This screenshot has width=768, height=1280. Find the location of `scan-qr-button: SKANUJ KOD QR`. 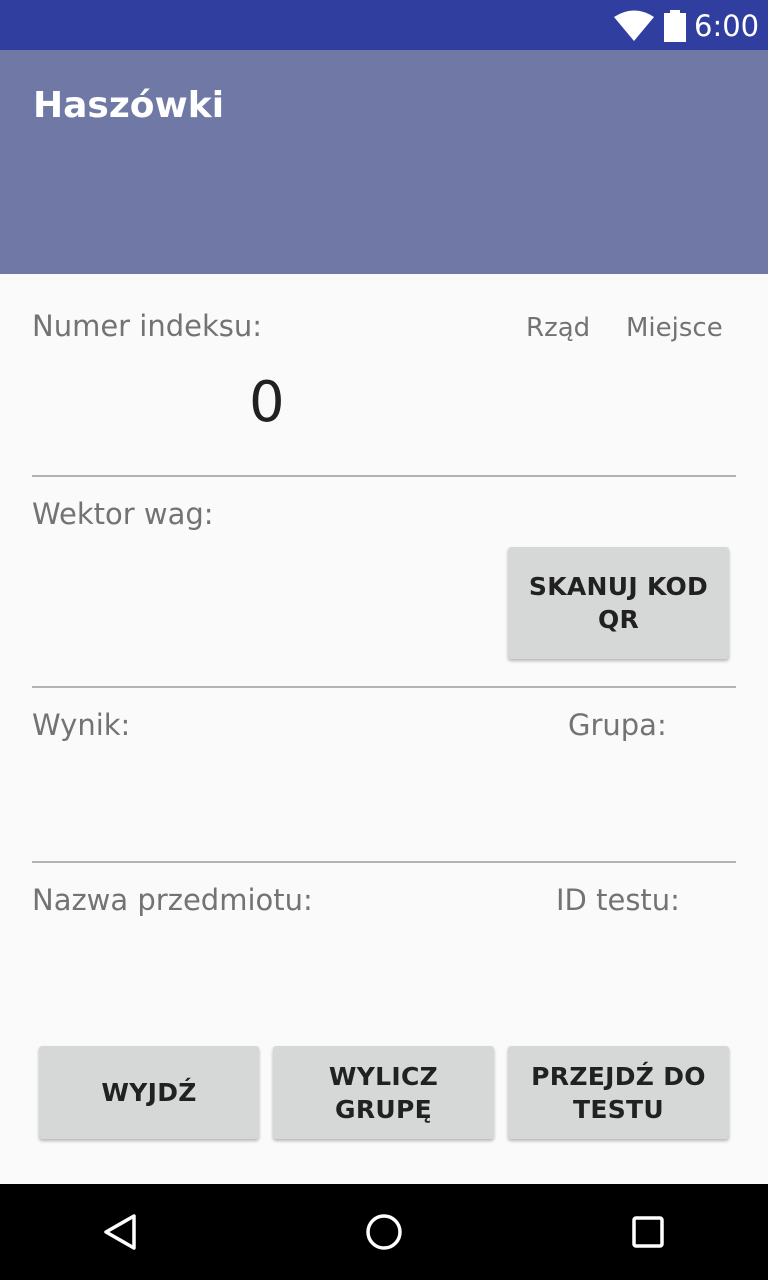

scan-qr-button: SKANUJ KOD QR is located at coordinates (618, 603).